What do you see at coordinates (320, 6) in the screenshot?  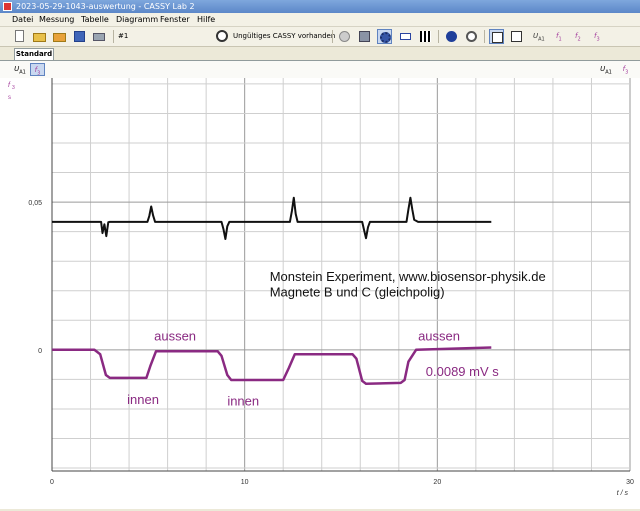 I see `title-bar: 2023-05-29-1043-auswertung - CASSY Lab 2` at bounding box center [320, 6].